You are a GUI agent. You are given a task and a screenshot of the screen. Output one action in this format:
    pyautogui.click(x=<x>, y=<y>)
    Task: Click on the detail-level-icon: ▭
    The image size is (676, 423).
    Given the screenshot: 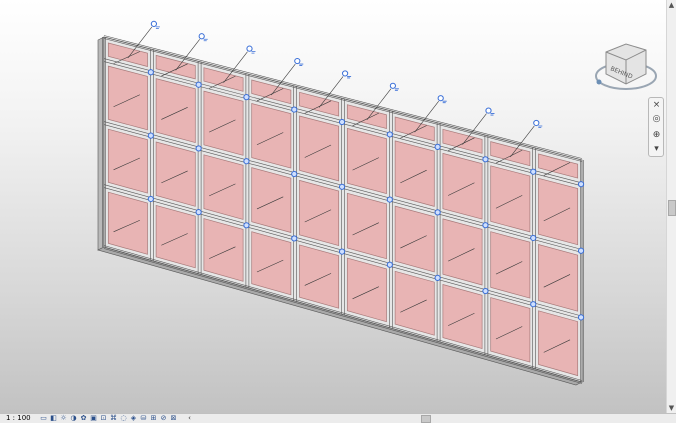 What is the action you would take?
    pyautogui.click(x=43, y=418)
    